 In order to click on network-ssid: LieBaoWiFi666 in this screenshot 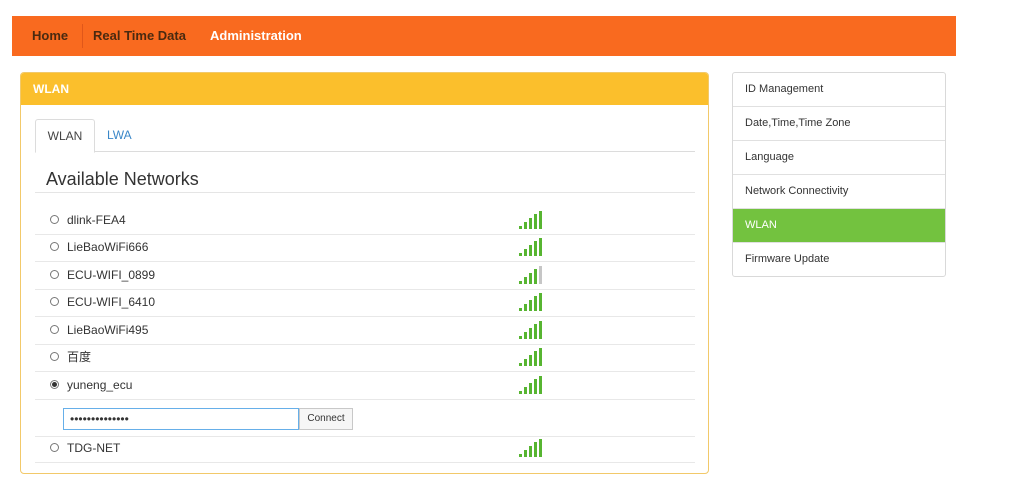, I will do `click(108, 247)`.